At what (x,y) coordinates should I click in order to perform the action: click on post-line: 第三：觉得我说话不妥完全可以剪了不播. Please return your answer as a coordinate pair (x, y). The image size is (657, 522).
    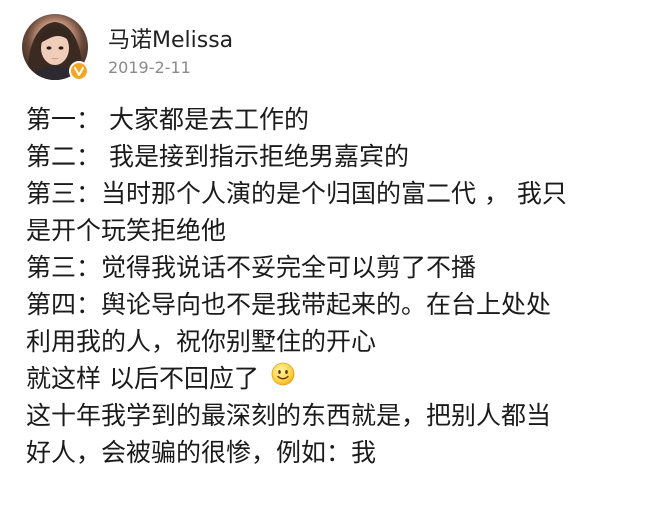
    Looking at the image, I should click on (251, 267).